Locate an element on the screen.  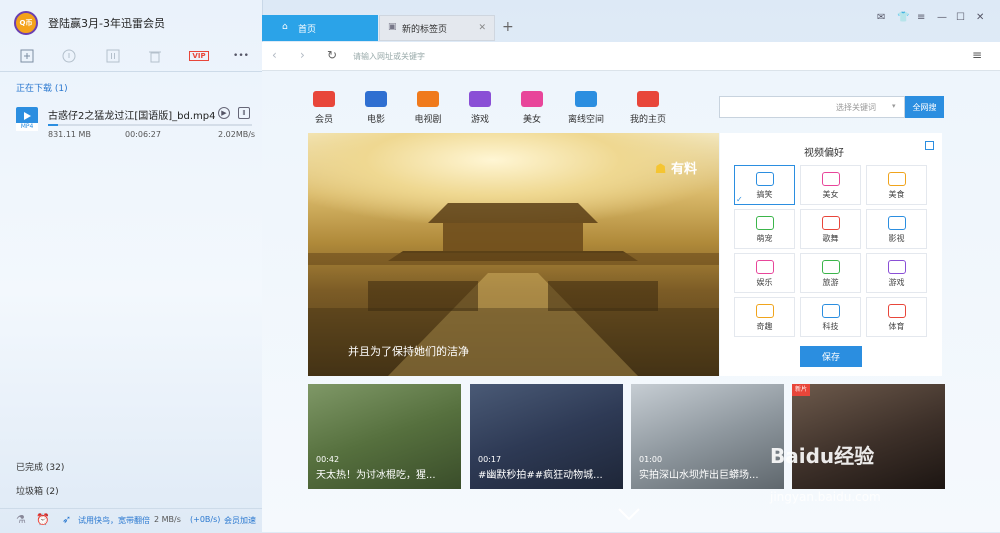
back-icon: ‹ is located at coordinates (274, 55).